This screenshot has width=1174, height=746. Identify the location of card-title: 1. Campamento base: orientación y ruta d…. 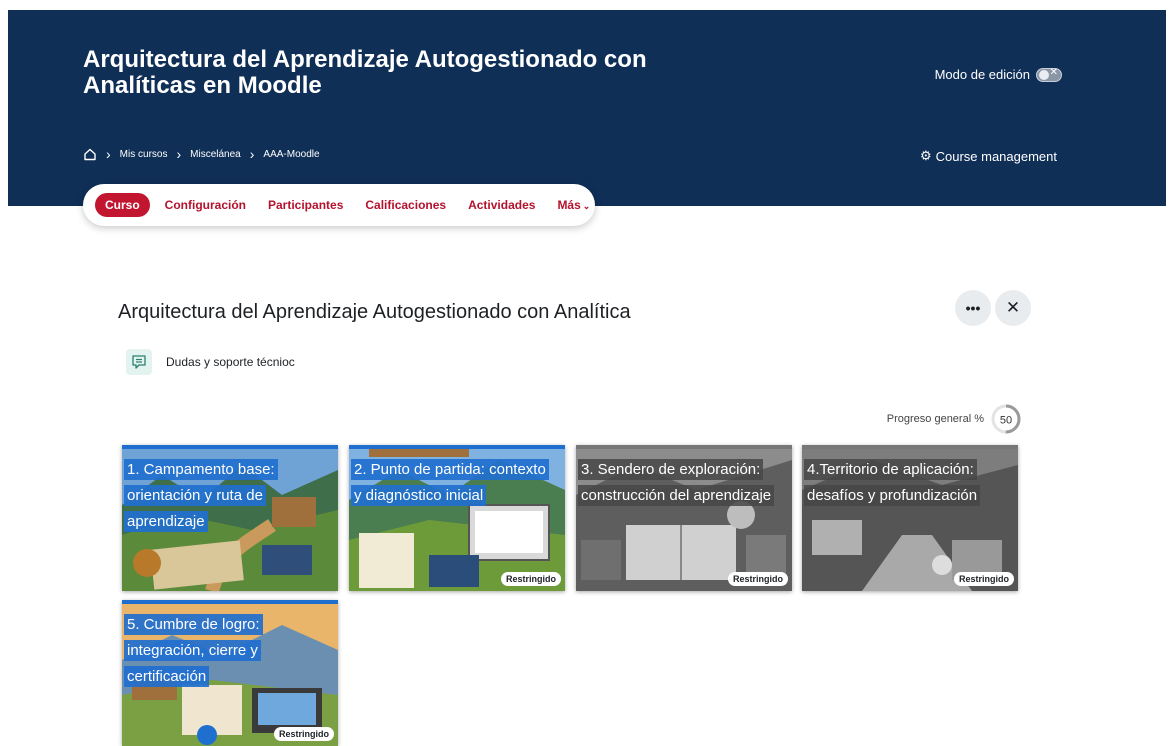
(227, 496).